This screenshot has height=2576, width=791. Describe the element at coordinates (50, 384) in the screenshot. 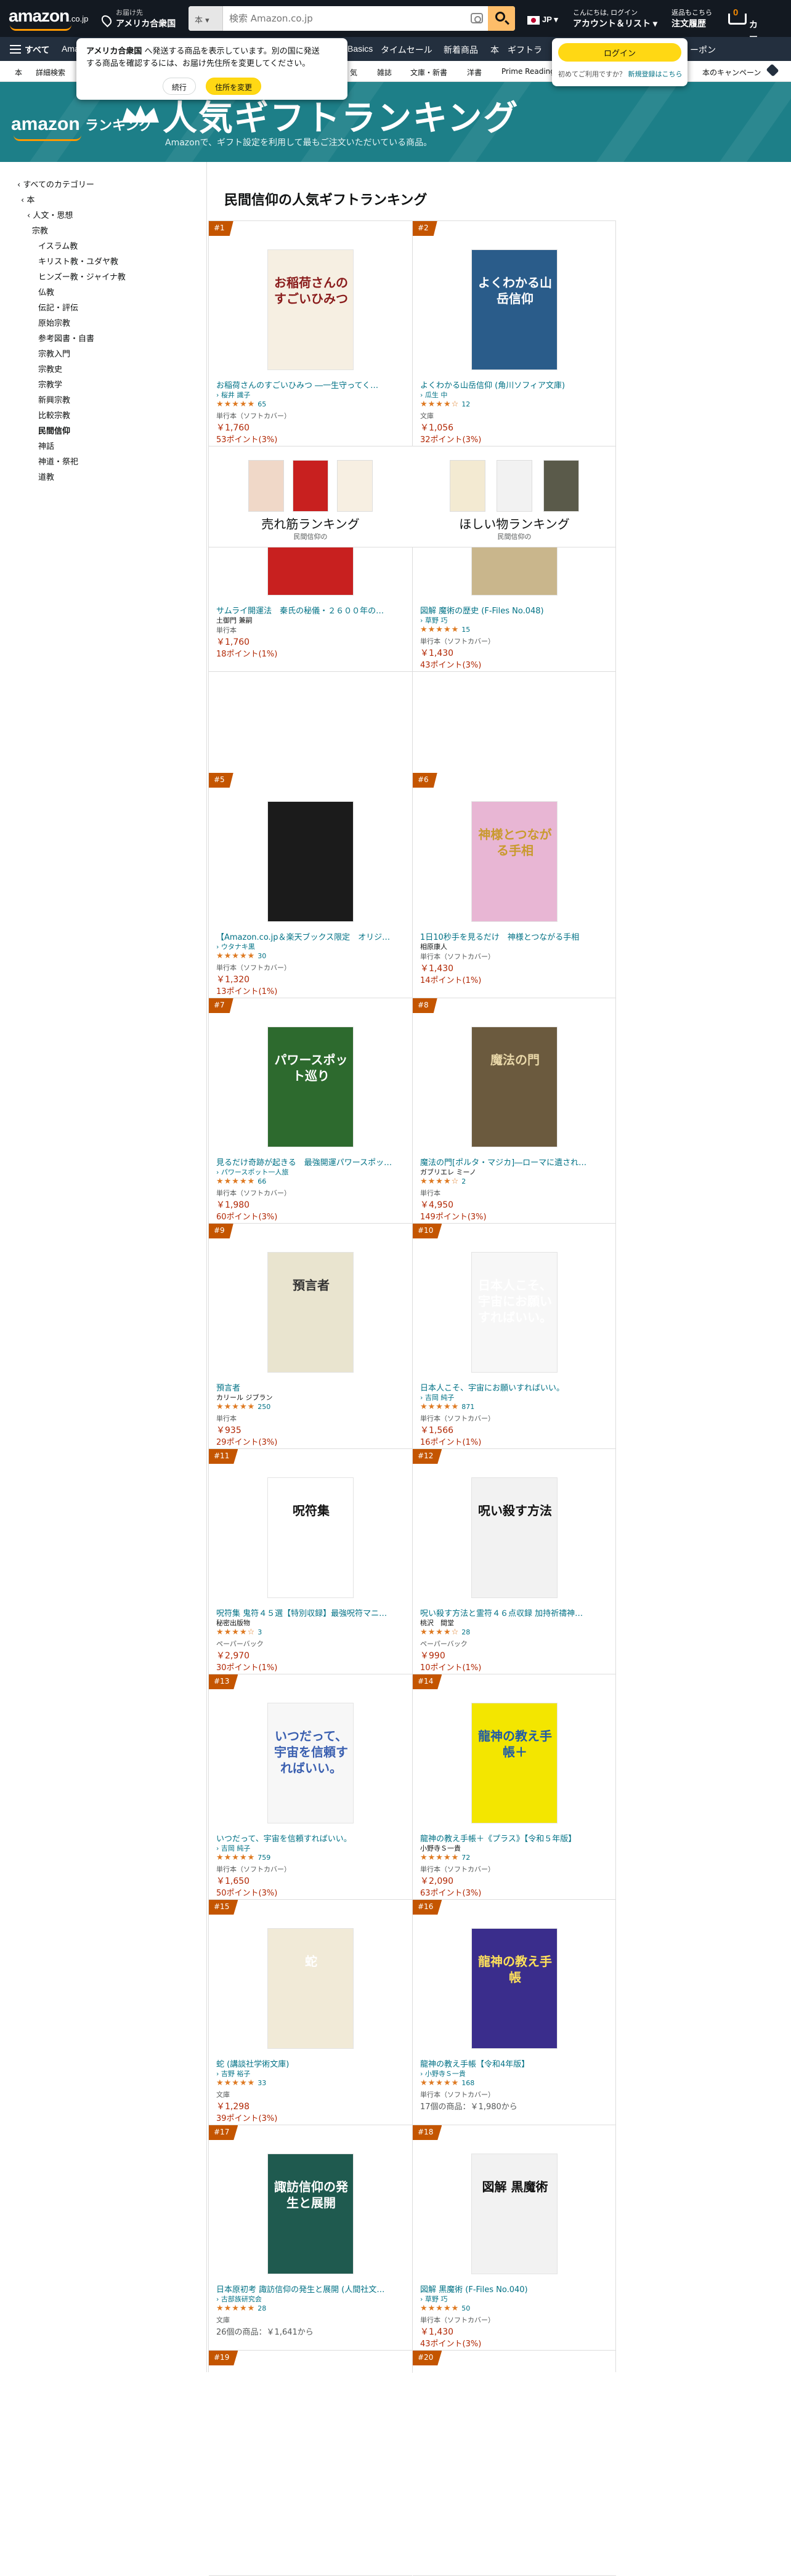

I see `sidebar-category: 宗教学` at that location.